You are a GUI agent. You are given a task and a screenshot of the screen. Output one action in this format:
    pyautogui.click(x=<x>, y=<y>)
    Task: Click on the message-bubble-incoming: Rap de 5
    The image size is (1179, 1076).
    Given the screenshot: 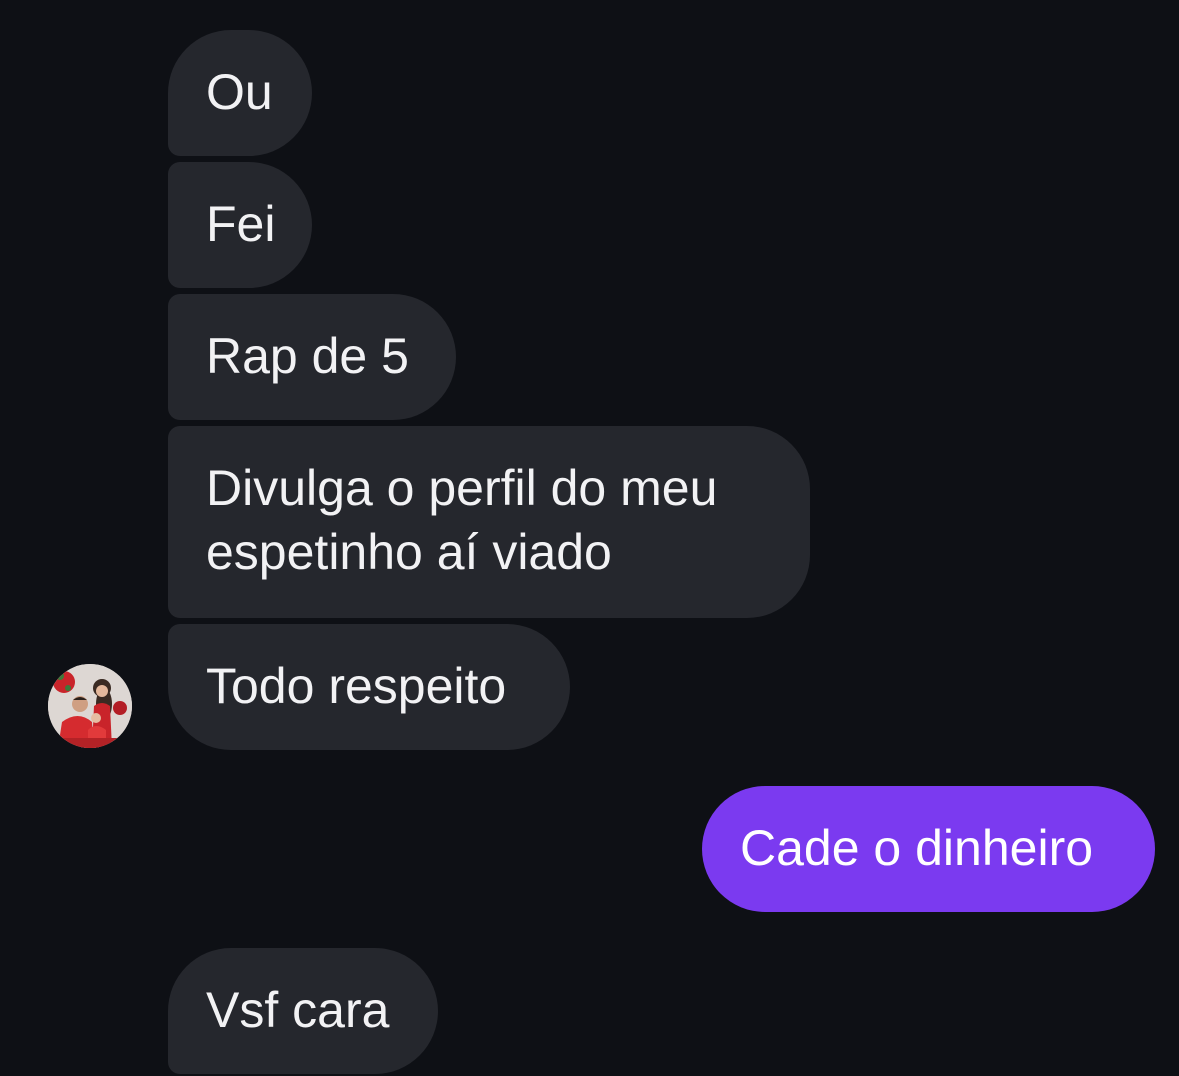 What is the action you would take?
    pyautogui.click(x=312, y=357)
    